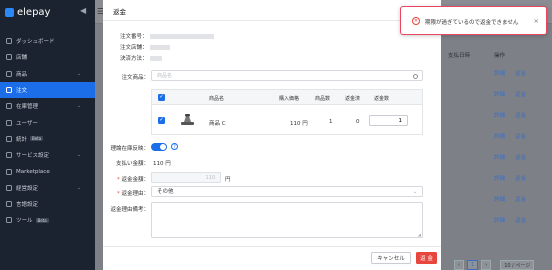 The width and height of the screenshot is (552, 270). What do you see at coordinates (47, 122) in the screenshot?
I see `sidebar-item-5: ユーザー` at bounding box center [47, 122].